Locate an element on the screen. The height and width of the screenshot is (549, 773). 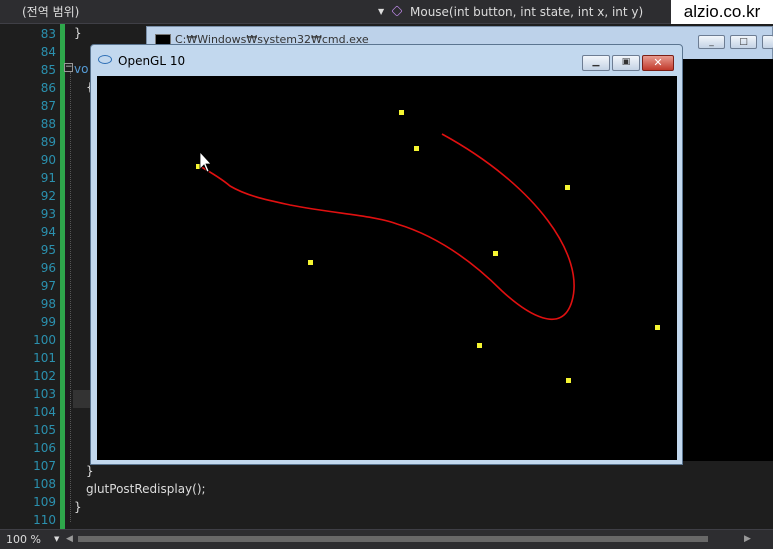
opengl-window-title: OpenGL 10 is located at coordinates (152, 61).